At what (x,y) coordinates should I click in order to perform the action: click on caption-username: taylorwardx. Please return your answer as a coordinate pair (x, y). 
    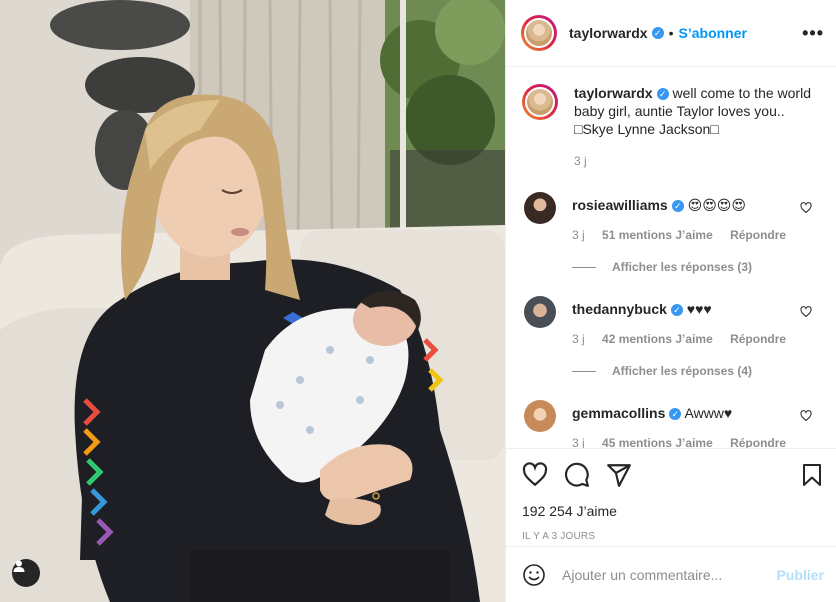
    Looking at the image, I should click on (613, 93).